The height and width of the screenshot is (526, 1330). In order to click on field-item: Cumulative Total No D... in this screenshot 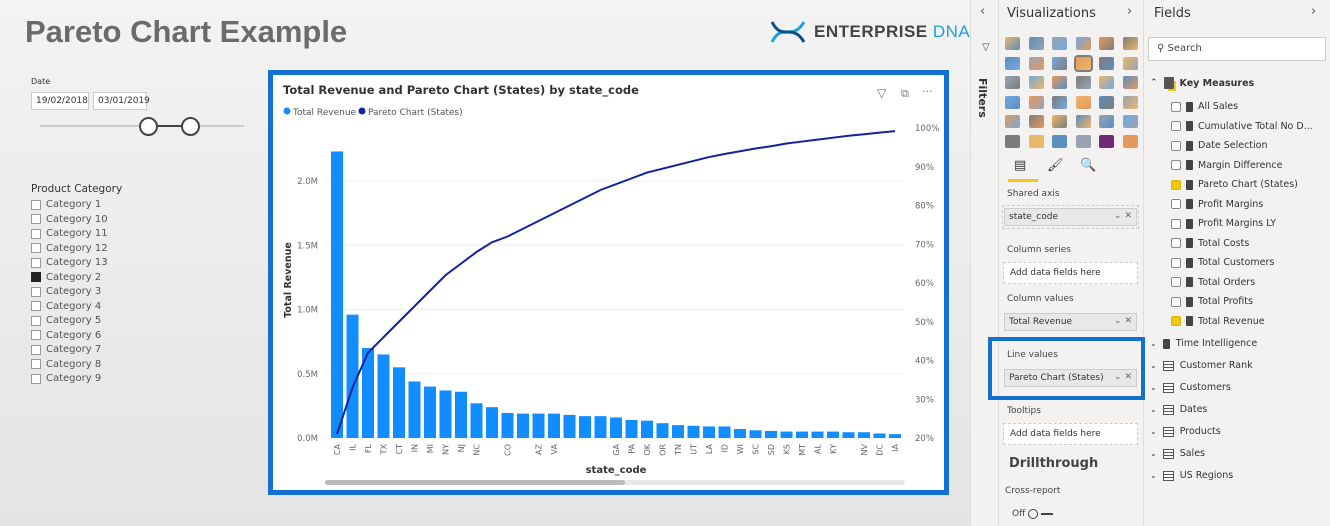, I will do `click(1242, 126)`.